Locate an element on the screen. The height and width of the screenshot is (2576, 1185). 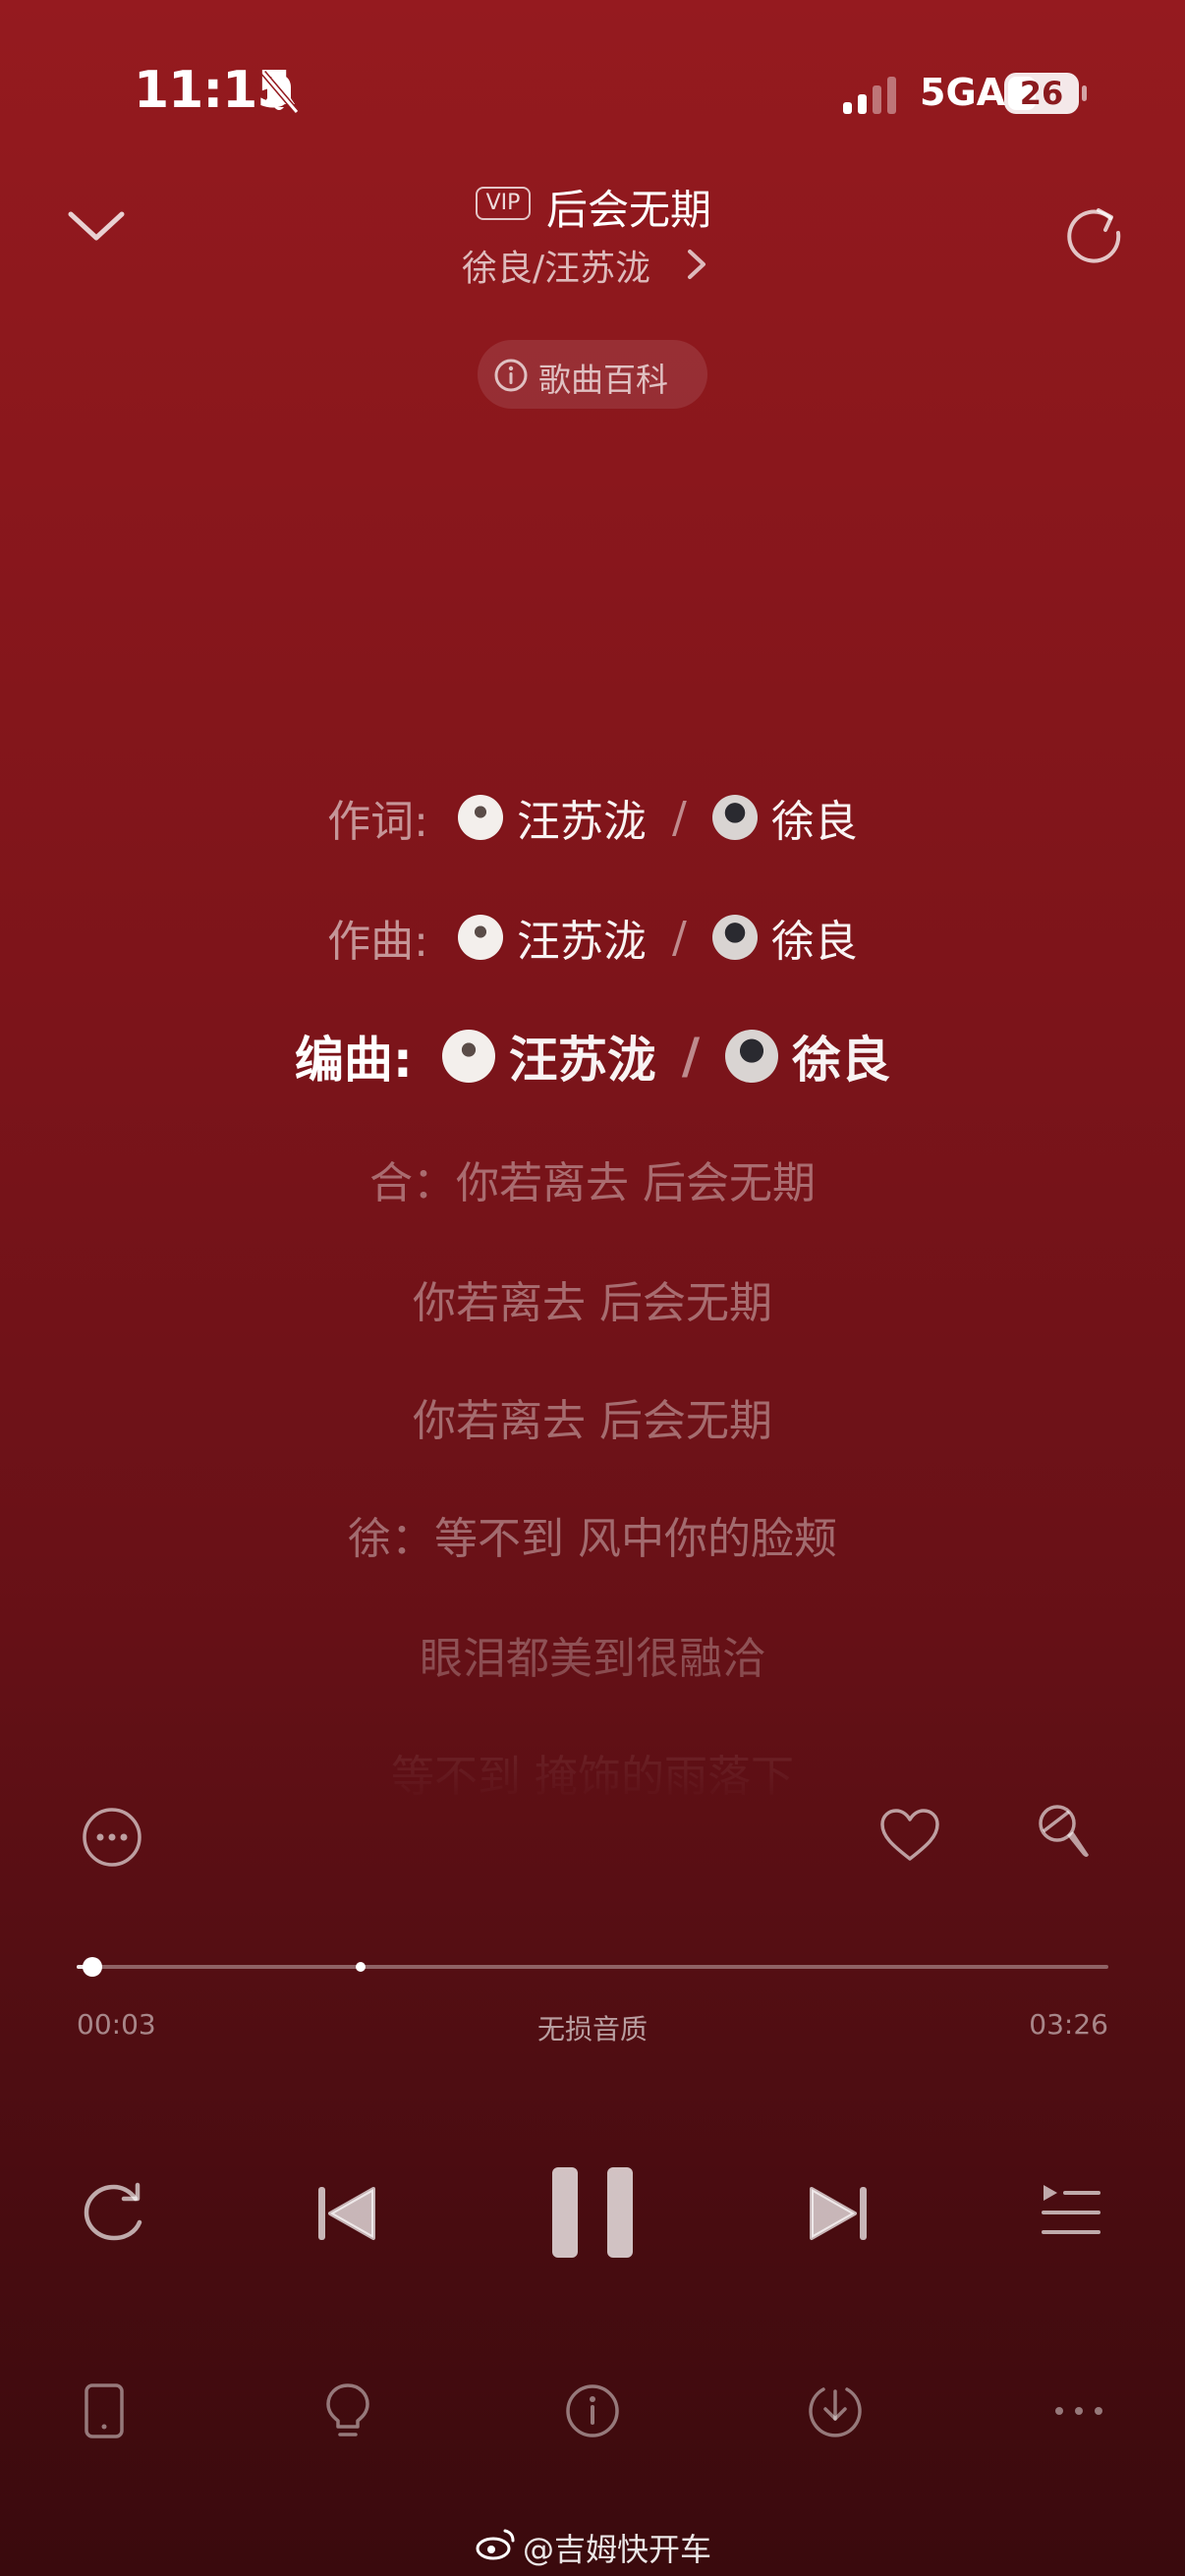
signal-icon is located at coordinates (870, 95).